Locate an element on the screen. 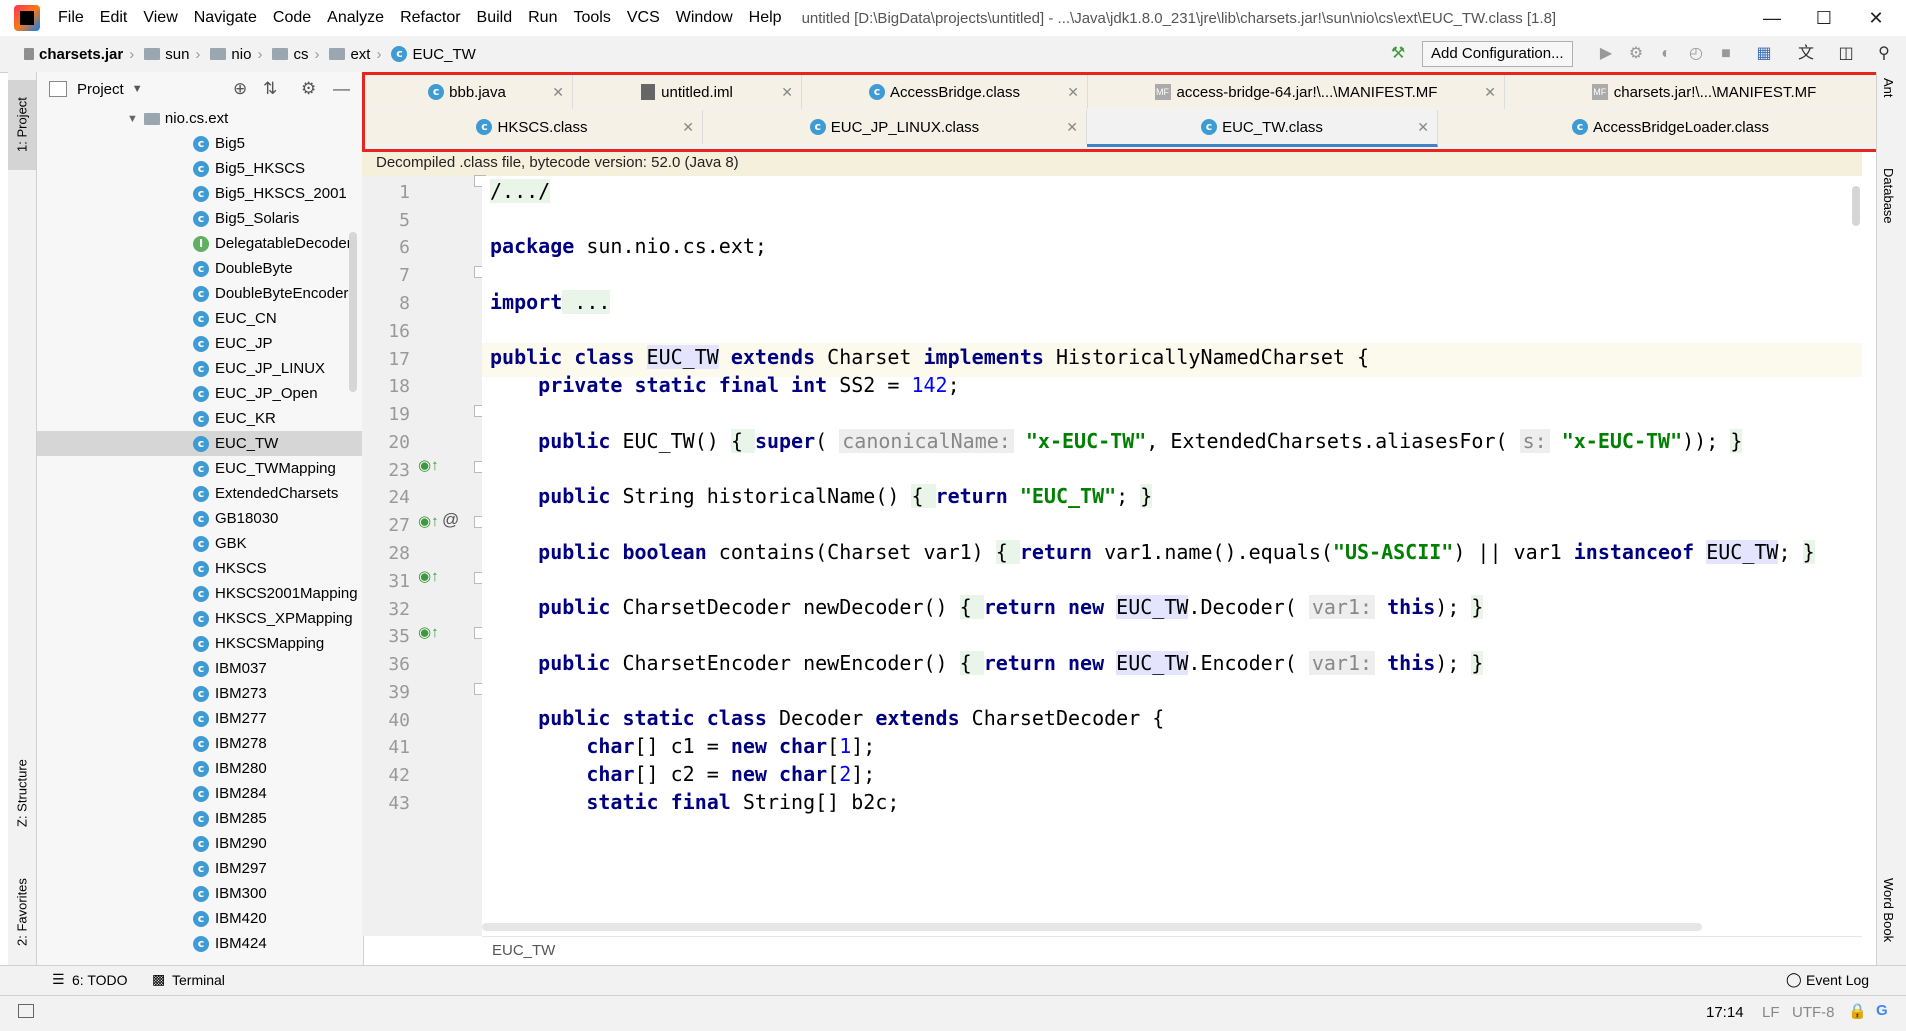 The image size is (1906, 1031). breadcrumb-class: c EUC_TW is located at coordinates (433, 54).